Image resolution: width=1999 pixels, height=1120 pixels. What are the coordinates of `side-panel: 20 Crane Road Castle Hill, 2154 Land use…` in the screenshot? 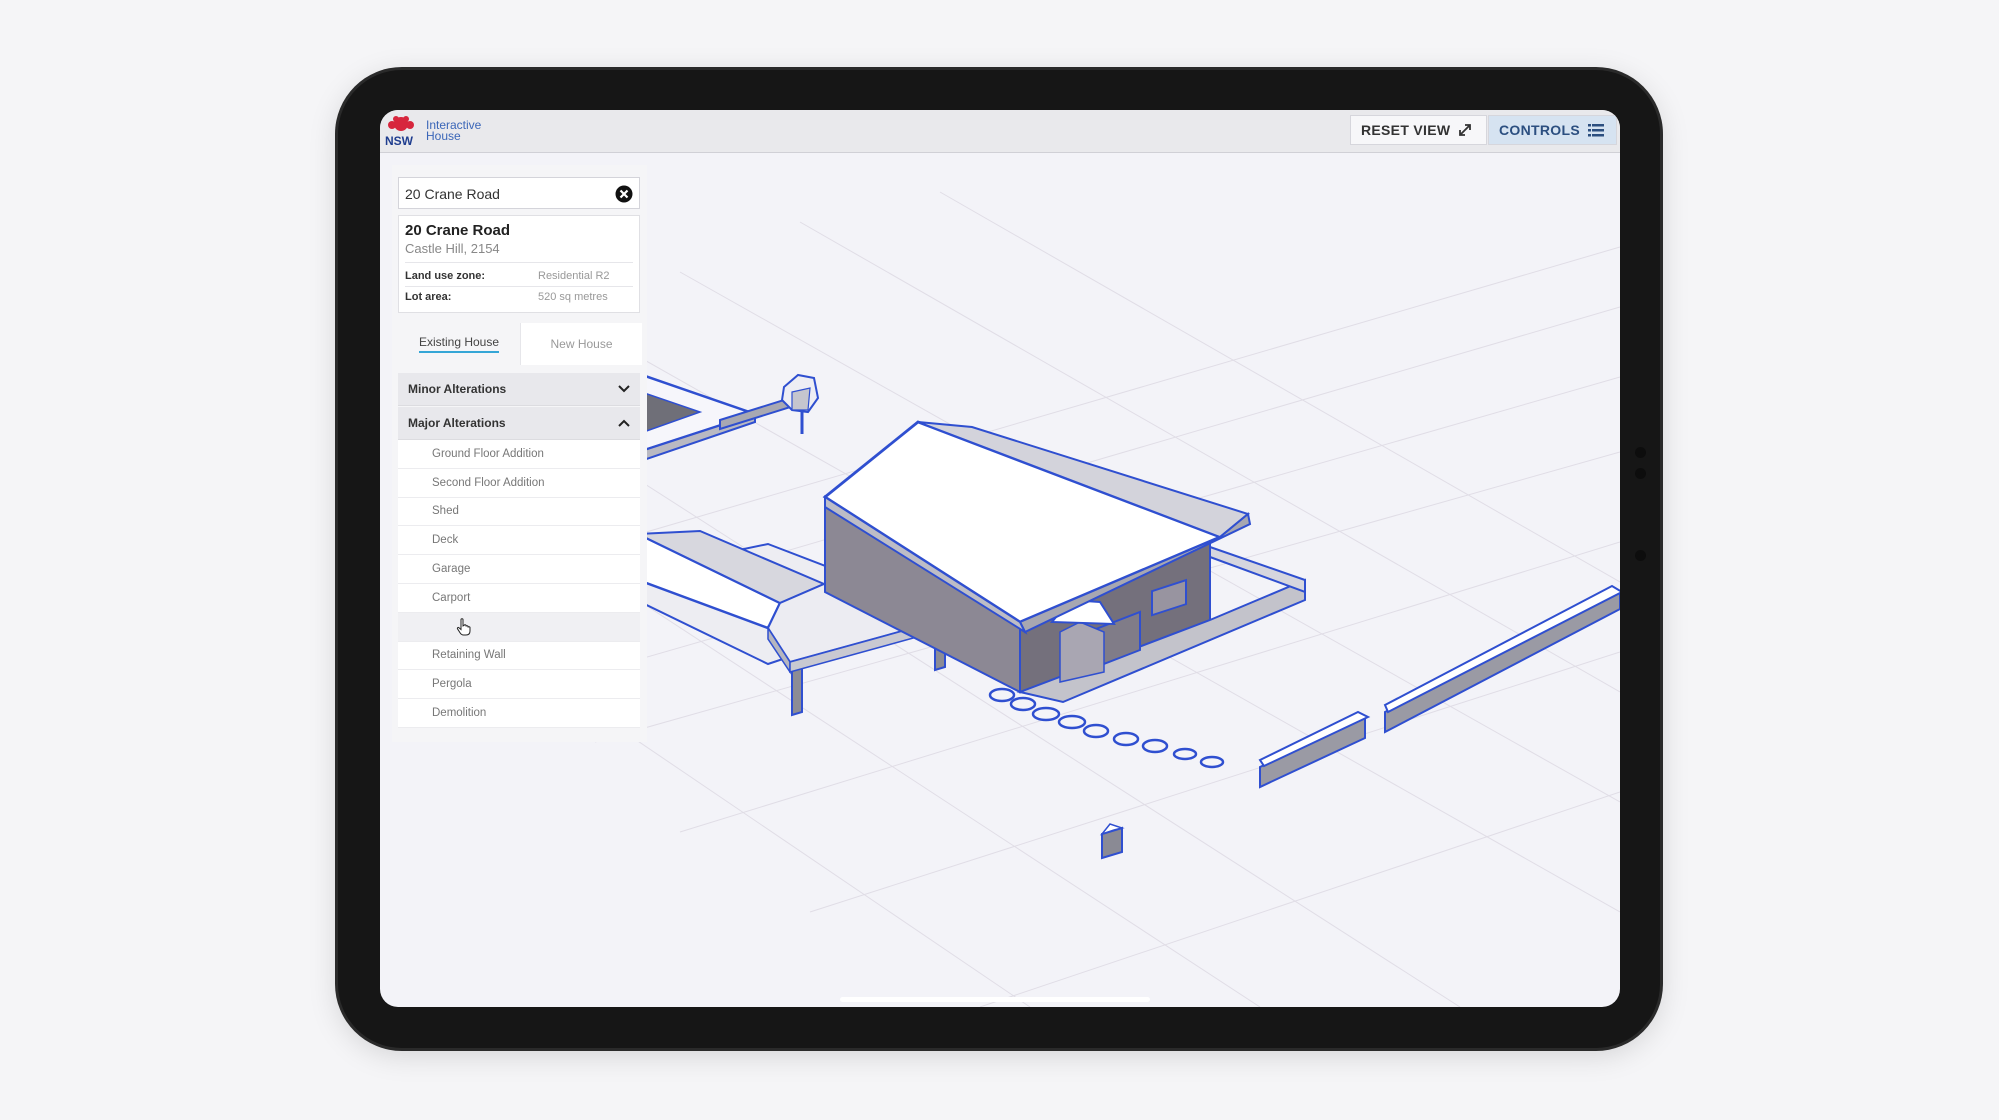 It's located at (519, 453).